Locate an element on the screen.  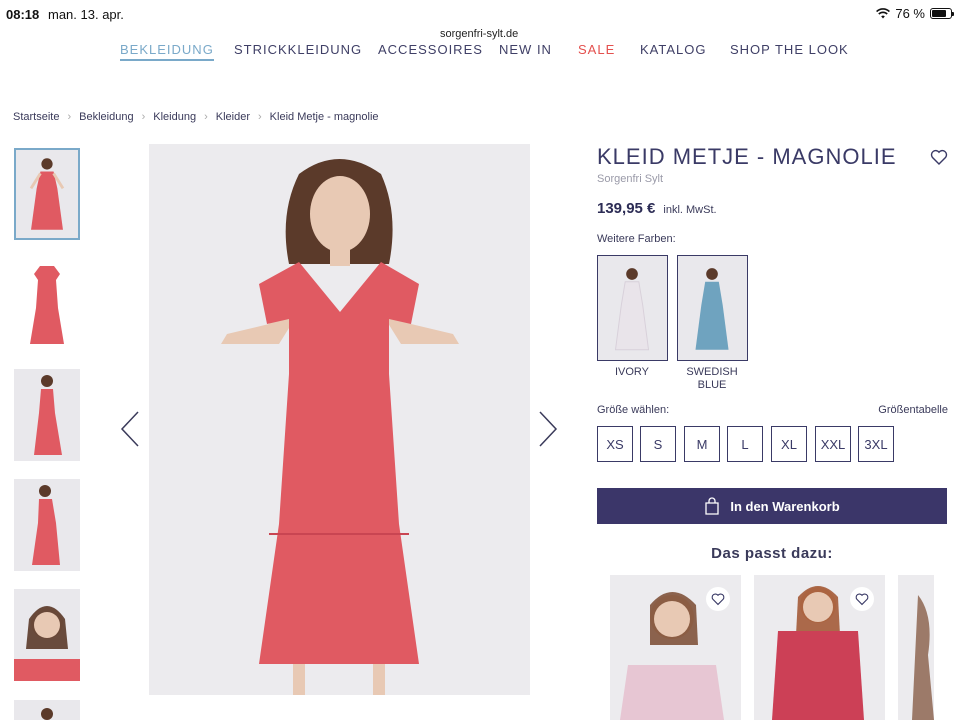
nav-item-shop-the-look: SHOP THE LOOK is located at coordinates (789, 49).